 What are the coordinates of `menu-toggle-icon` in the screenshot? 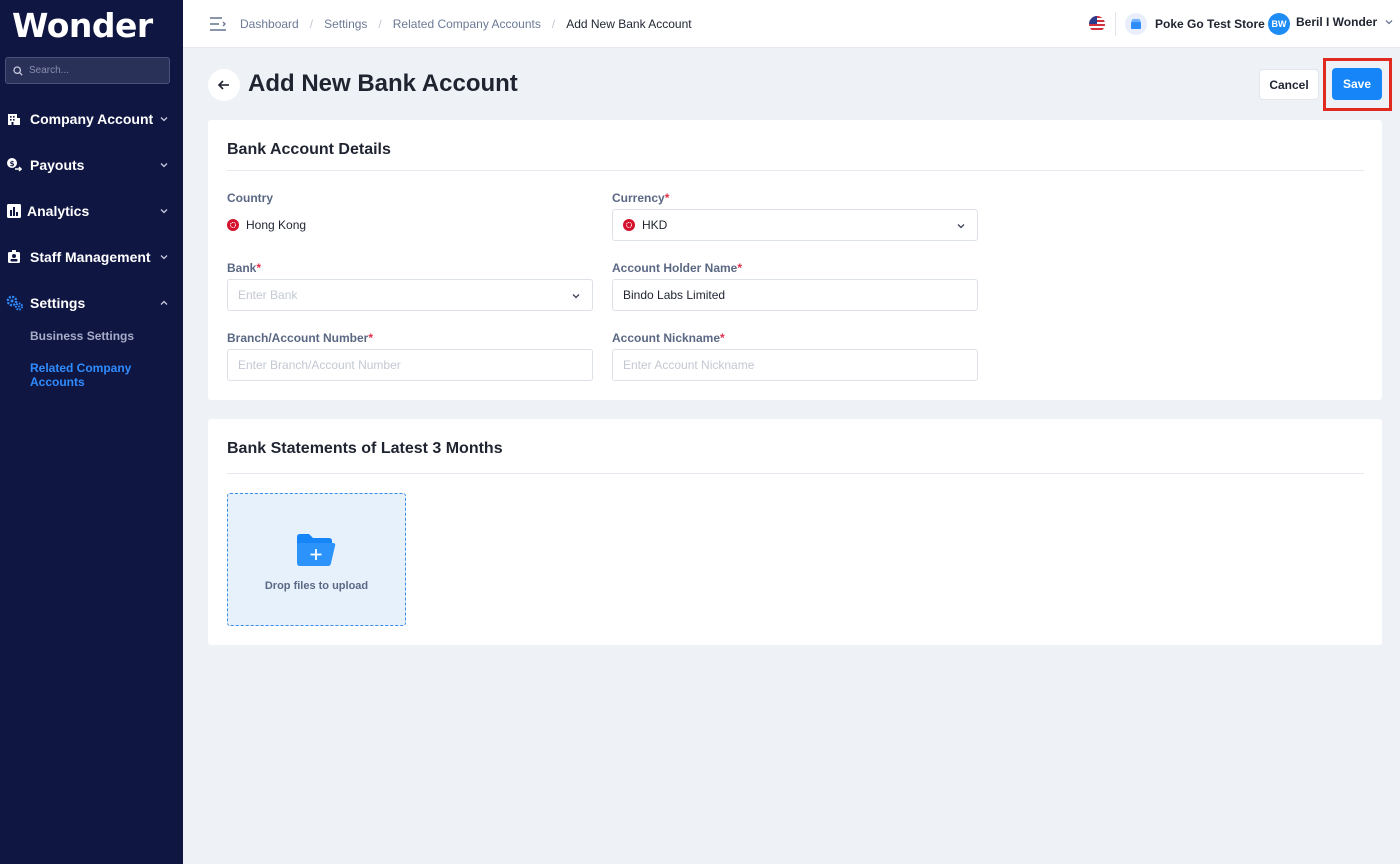 It's located at (218, 24).